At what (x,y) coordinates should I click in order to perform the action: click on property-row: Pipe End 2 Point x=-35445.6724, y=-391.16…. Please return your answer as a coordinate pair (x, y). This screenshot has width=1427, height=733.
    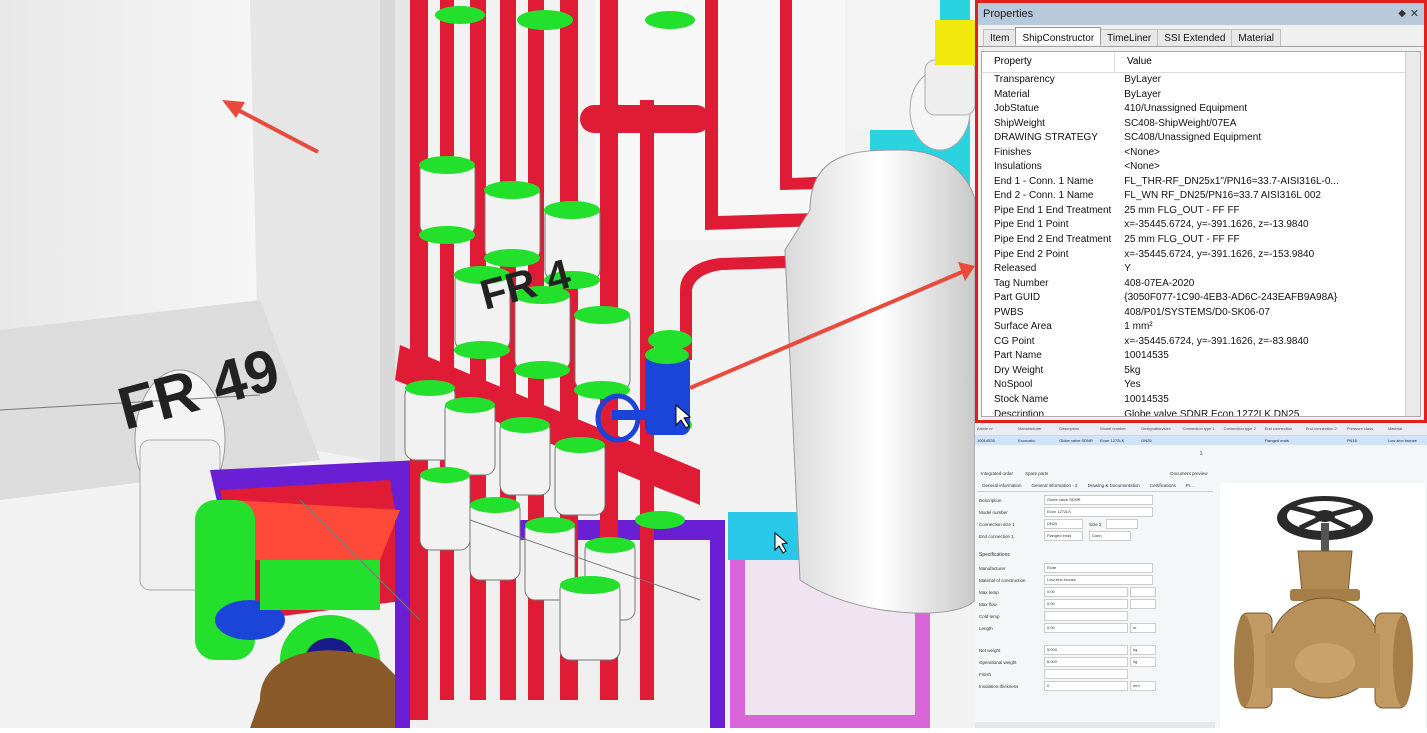
    Looking at the image, I should click on (1201, 255).